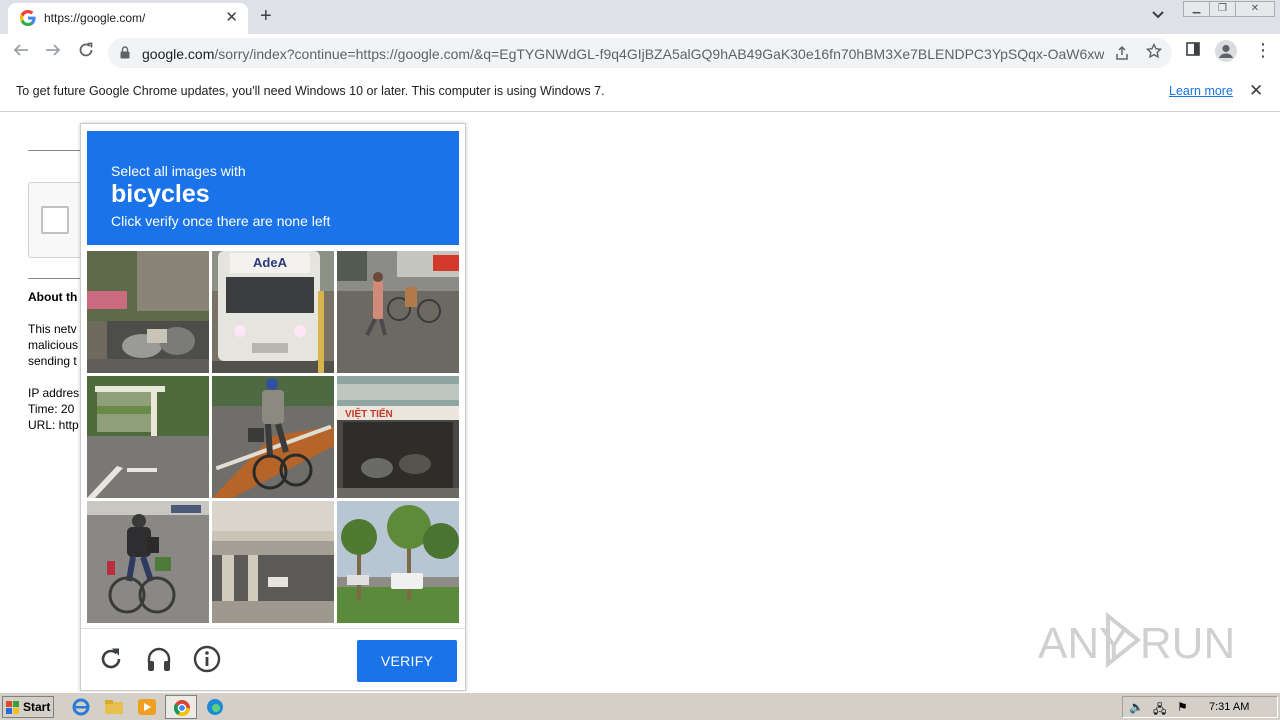  Describe the element at coordinates (640, 17) in the screenshot. I see `tab-strip: https://google.com/ ✕ + ▁ ❐ ✕` at that location.